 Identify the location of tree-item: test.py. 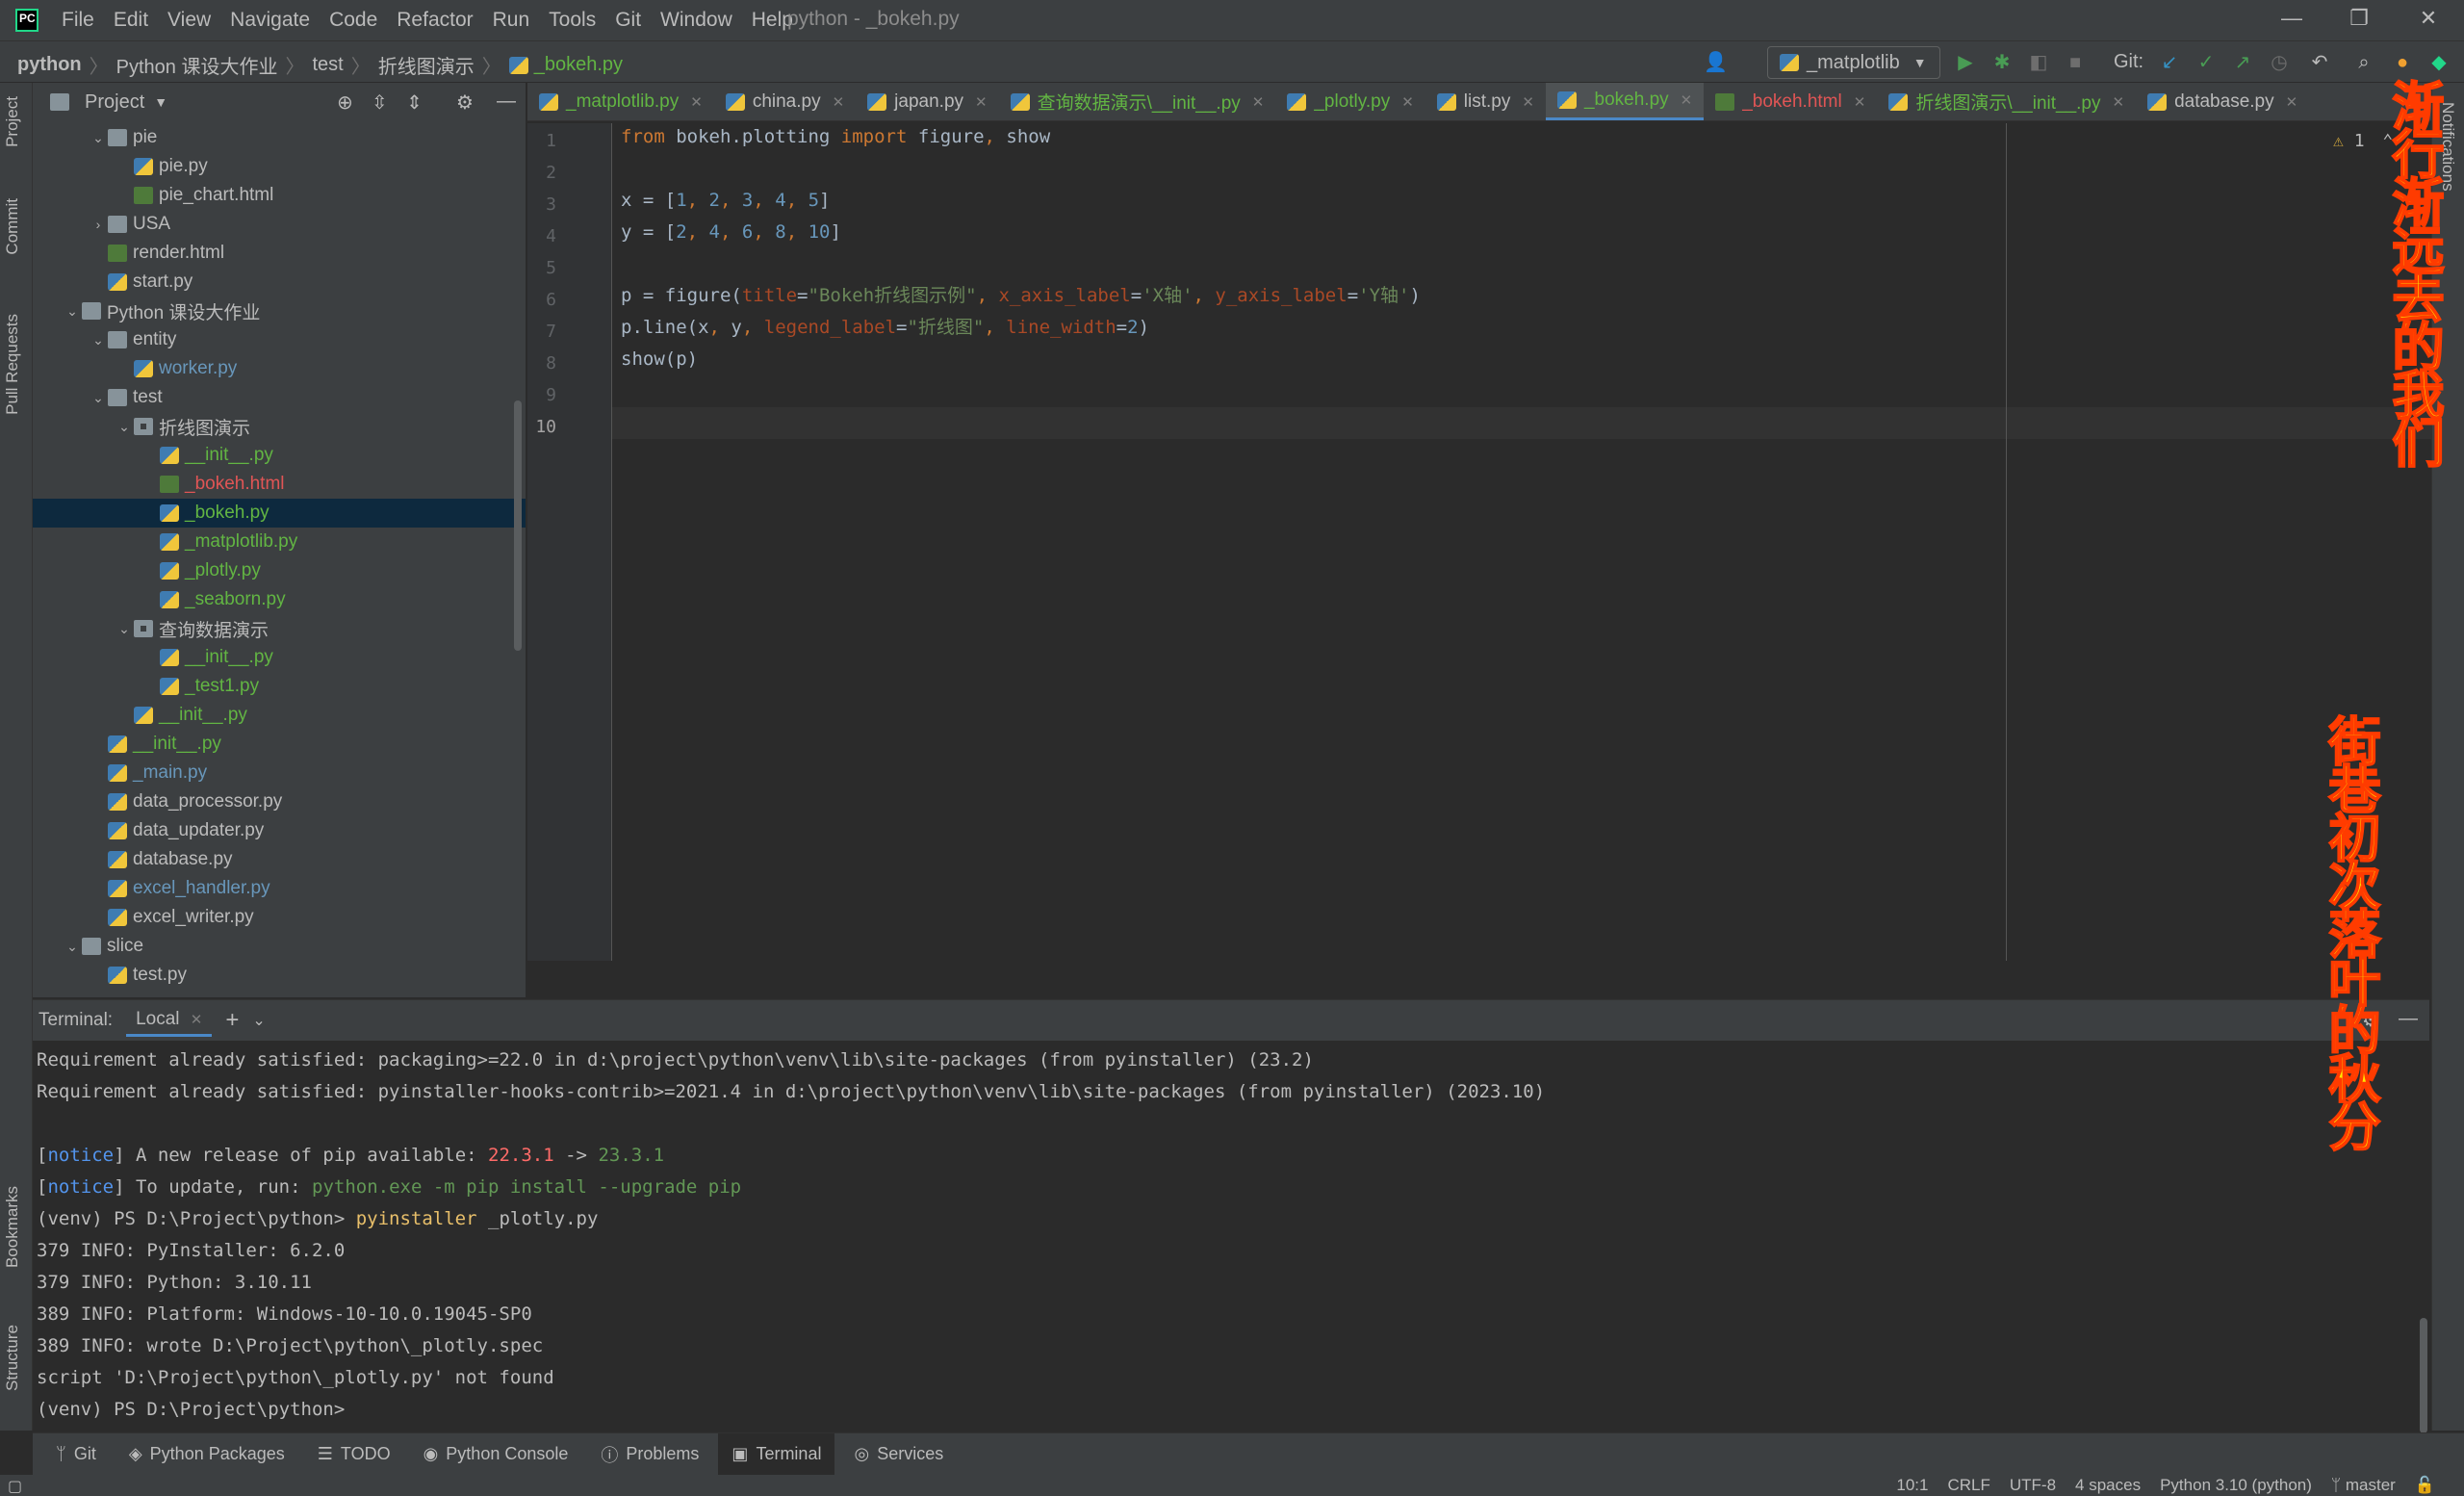
(279, 975).